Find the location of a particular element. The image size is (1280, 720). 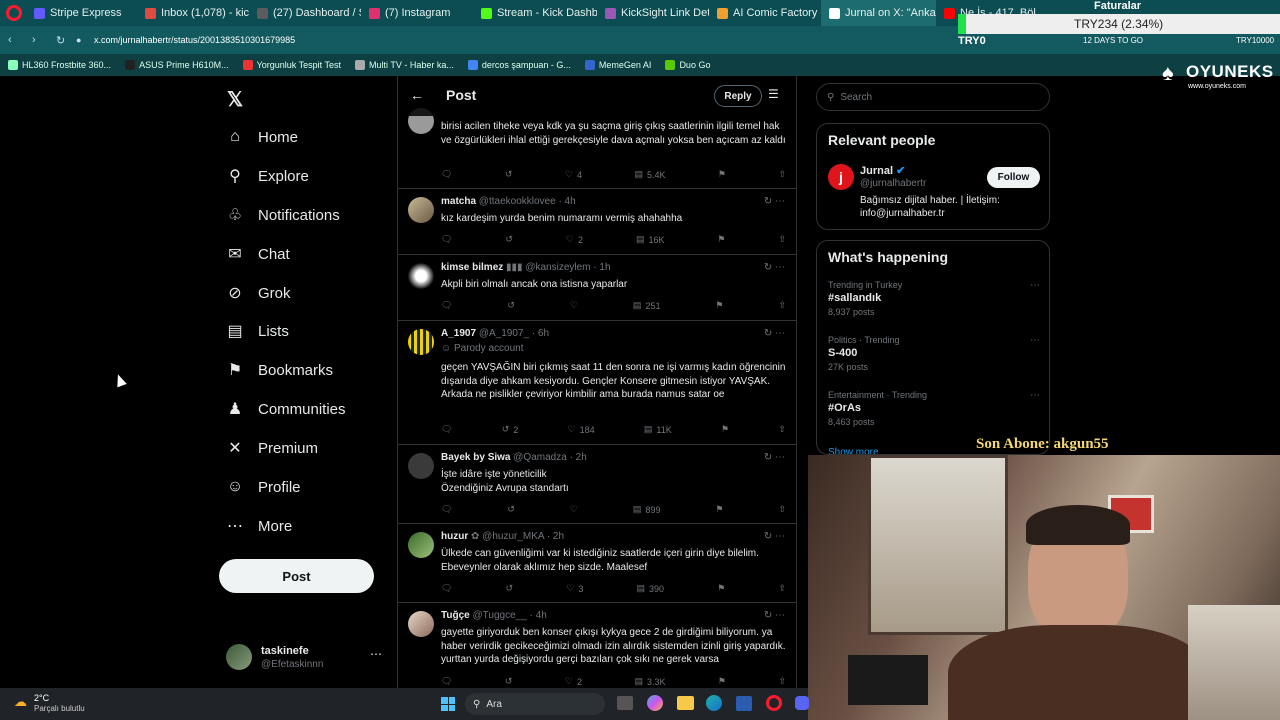

edge-icon is located at coordinates (714, 703).